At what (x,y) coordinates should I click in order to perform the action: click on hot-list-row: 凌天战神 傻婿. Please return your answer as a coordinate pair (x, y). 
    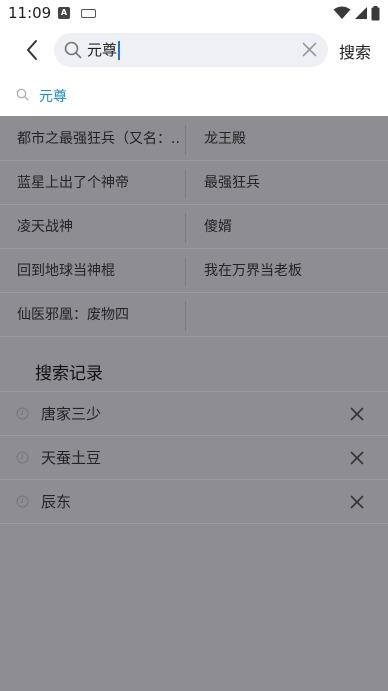
    Looking at the image, I should click on (194, 227).